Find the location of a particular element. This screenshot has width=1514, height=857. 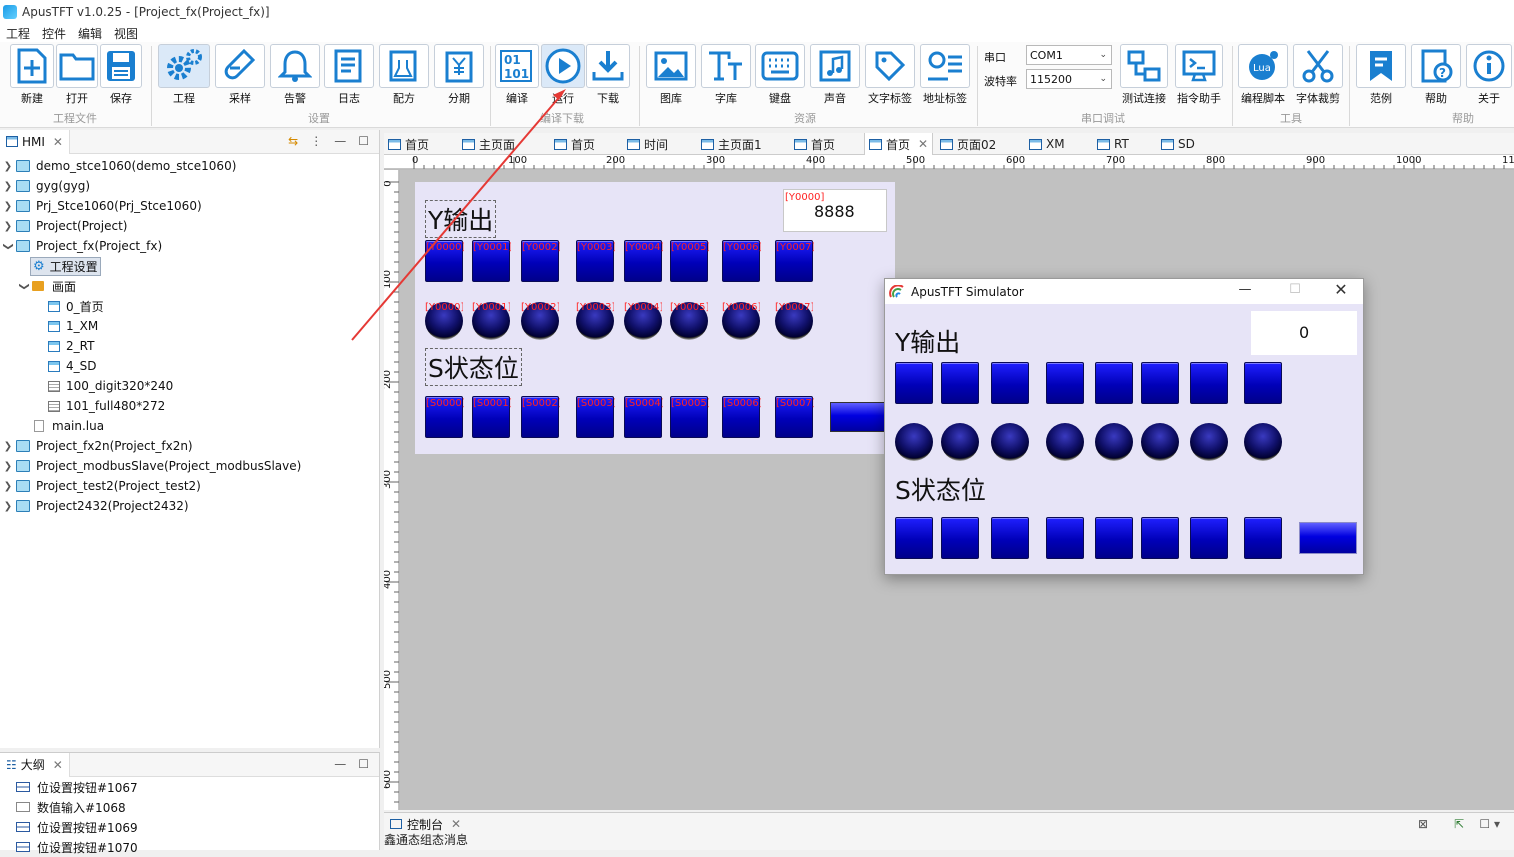

project-settings-button: 工程 is located at coordinates (184, 76).